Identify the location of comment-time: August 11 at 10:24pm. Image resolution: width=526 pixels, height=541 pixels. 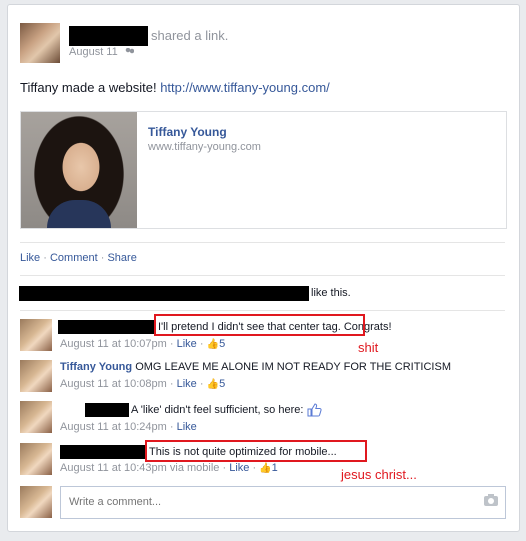
(113, 427).